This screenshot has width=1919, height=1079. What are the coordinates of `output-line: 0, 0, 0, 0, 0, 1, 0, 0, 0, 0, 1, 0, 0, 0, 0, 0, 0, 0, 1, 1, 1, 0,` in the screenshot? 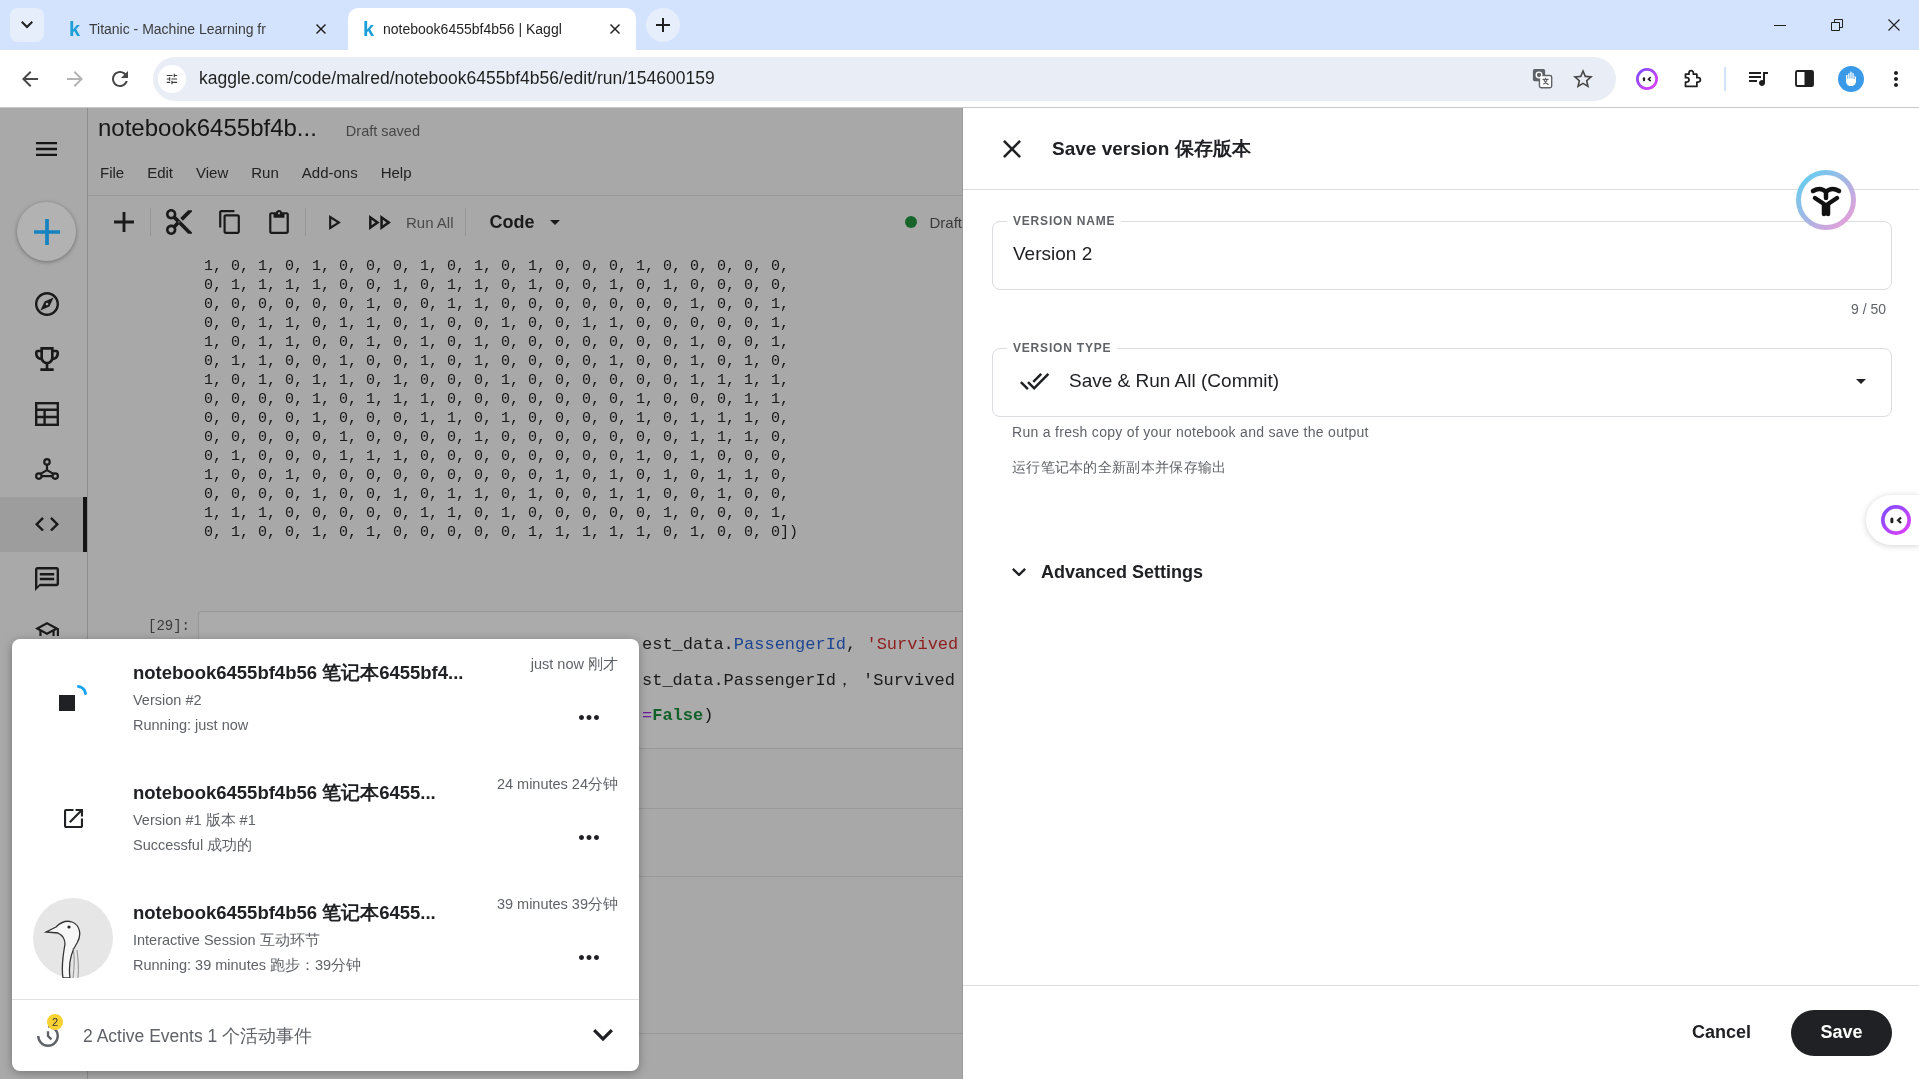 It's located at (497, 437).